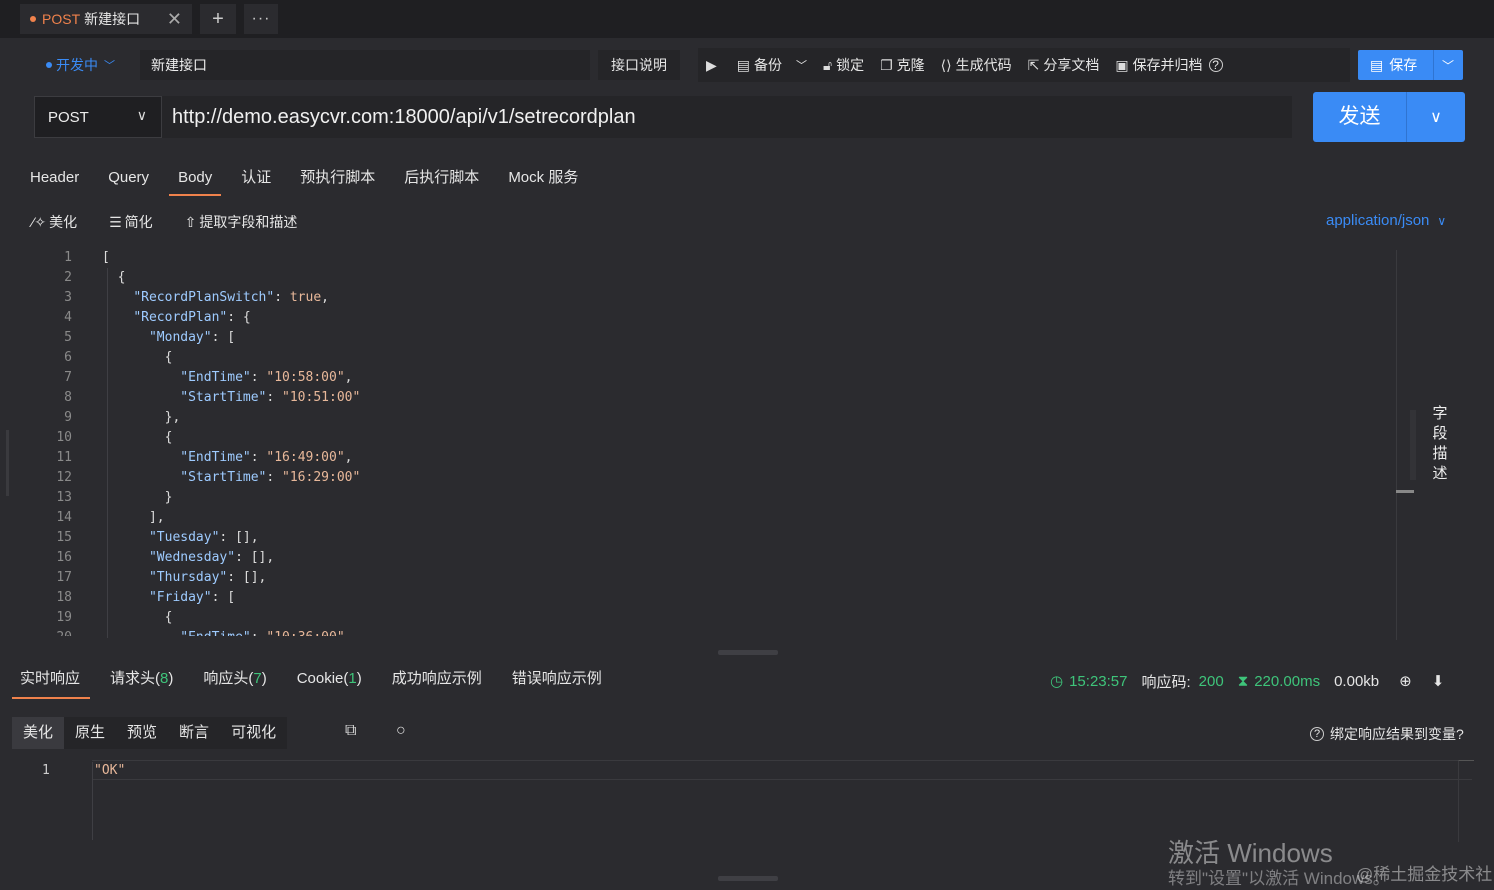 The image size is (1494, 890). What do you see at coordinates (743, 64) in the screenshot?
I see `backup-icon: ▤` at bounding box center [743, 64].